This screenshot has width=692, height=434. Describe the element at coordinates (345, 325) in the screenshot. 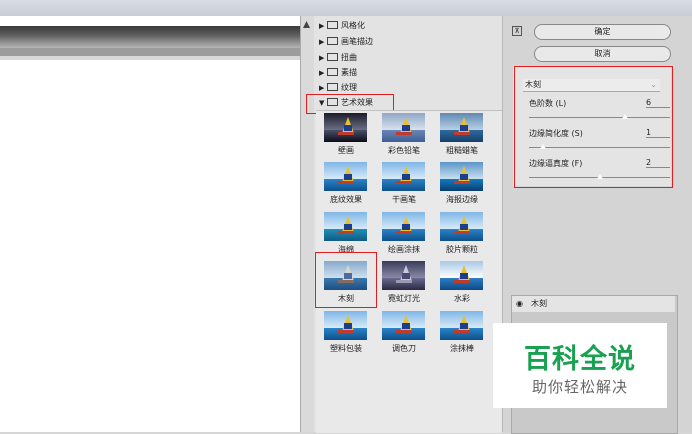

I see `filter-thumbnail-plastic-wrap` at that location.